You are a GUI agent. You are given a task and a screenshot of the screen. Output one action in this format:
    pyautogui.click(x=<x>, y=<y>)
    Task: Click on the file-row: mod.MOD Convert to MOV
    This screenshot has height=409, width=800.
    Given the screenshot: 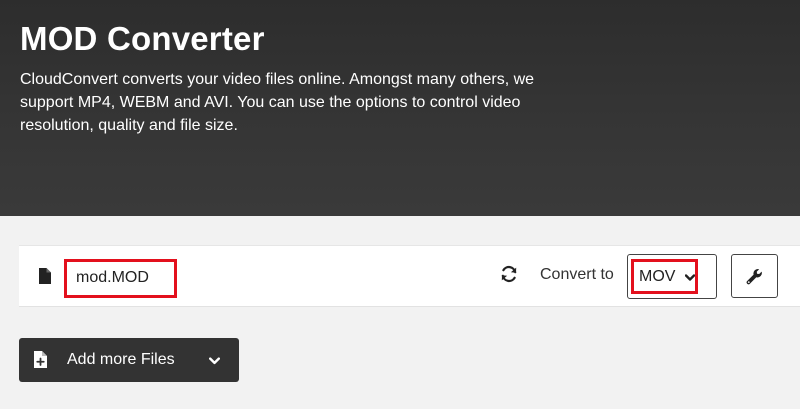 What is the action you would take?
    pyautogui.click(x=409, y=276)
    